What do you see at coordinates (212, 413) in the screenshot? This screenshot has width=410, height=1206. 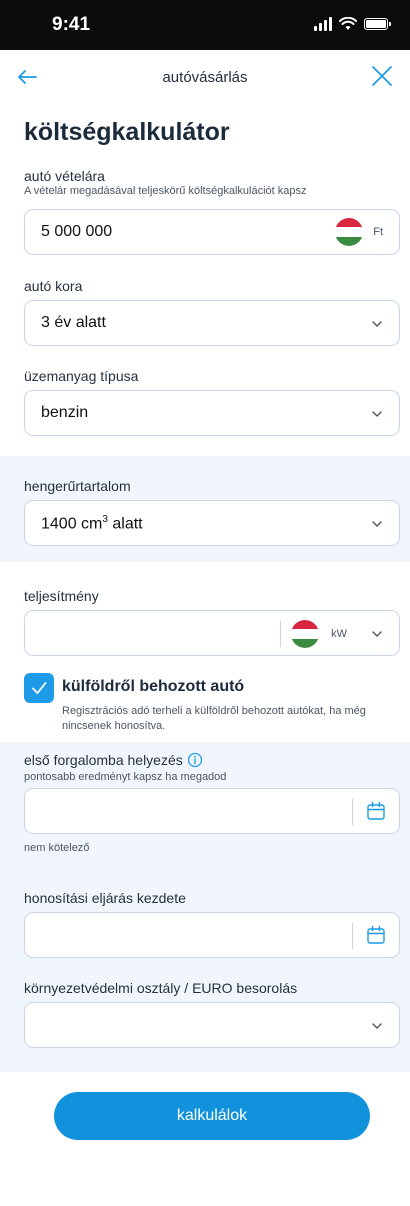 I see `fuel-type-select: benzin` at bounding box center [212, 413].